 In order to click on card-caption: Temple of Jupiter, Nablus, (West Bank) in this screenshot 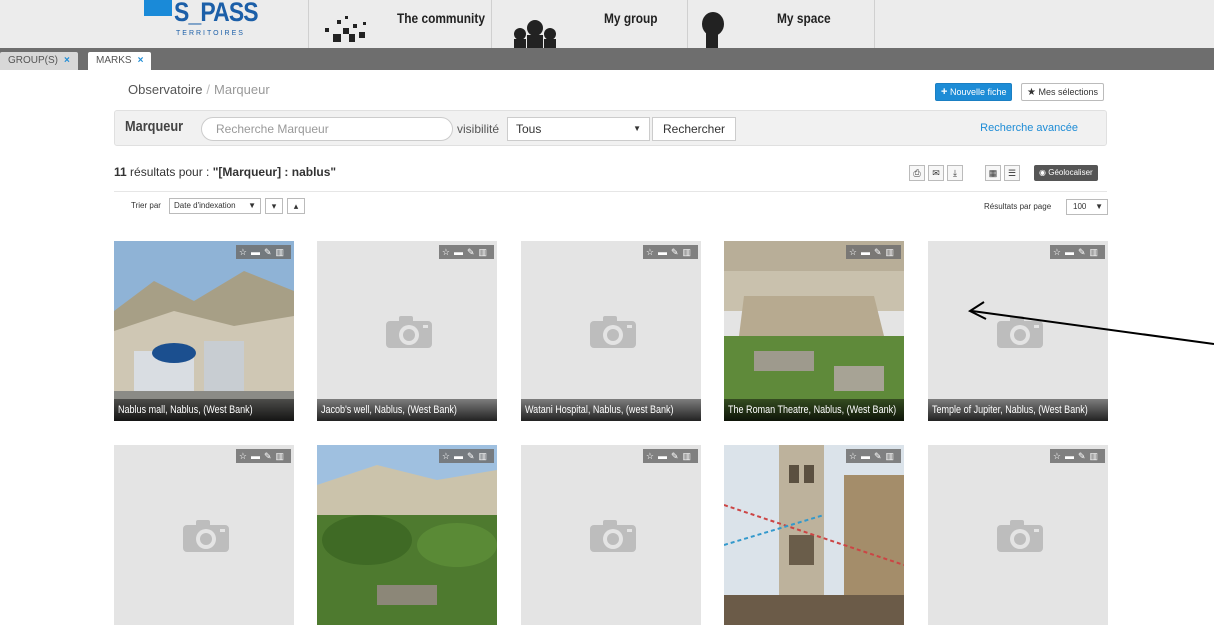, I will do `click(1018, 410)`.